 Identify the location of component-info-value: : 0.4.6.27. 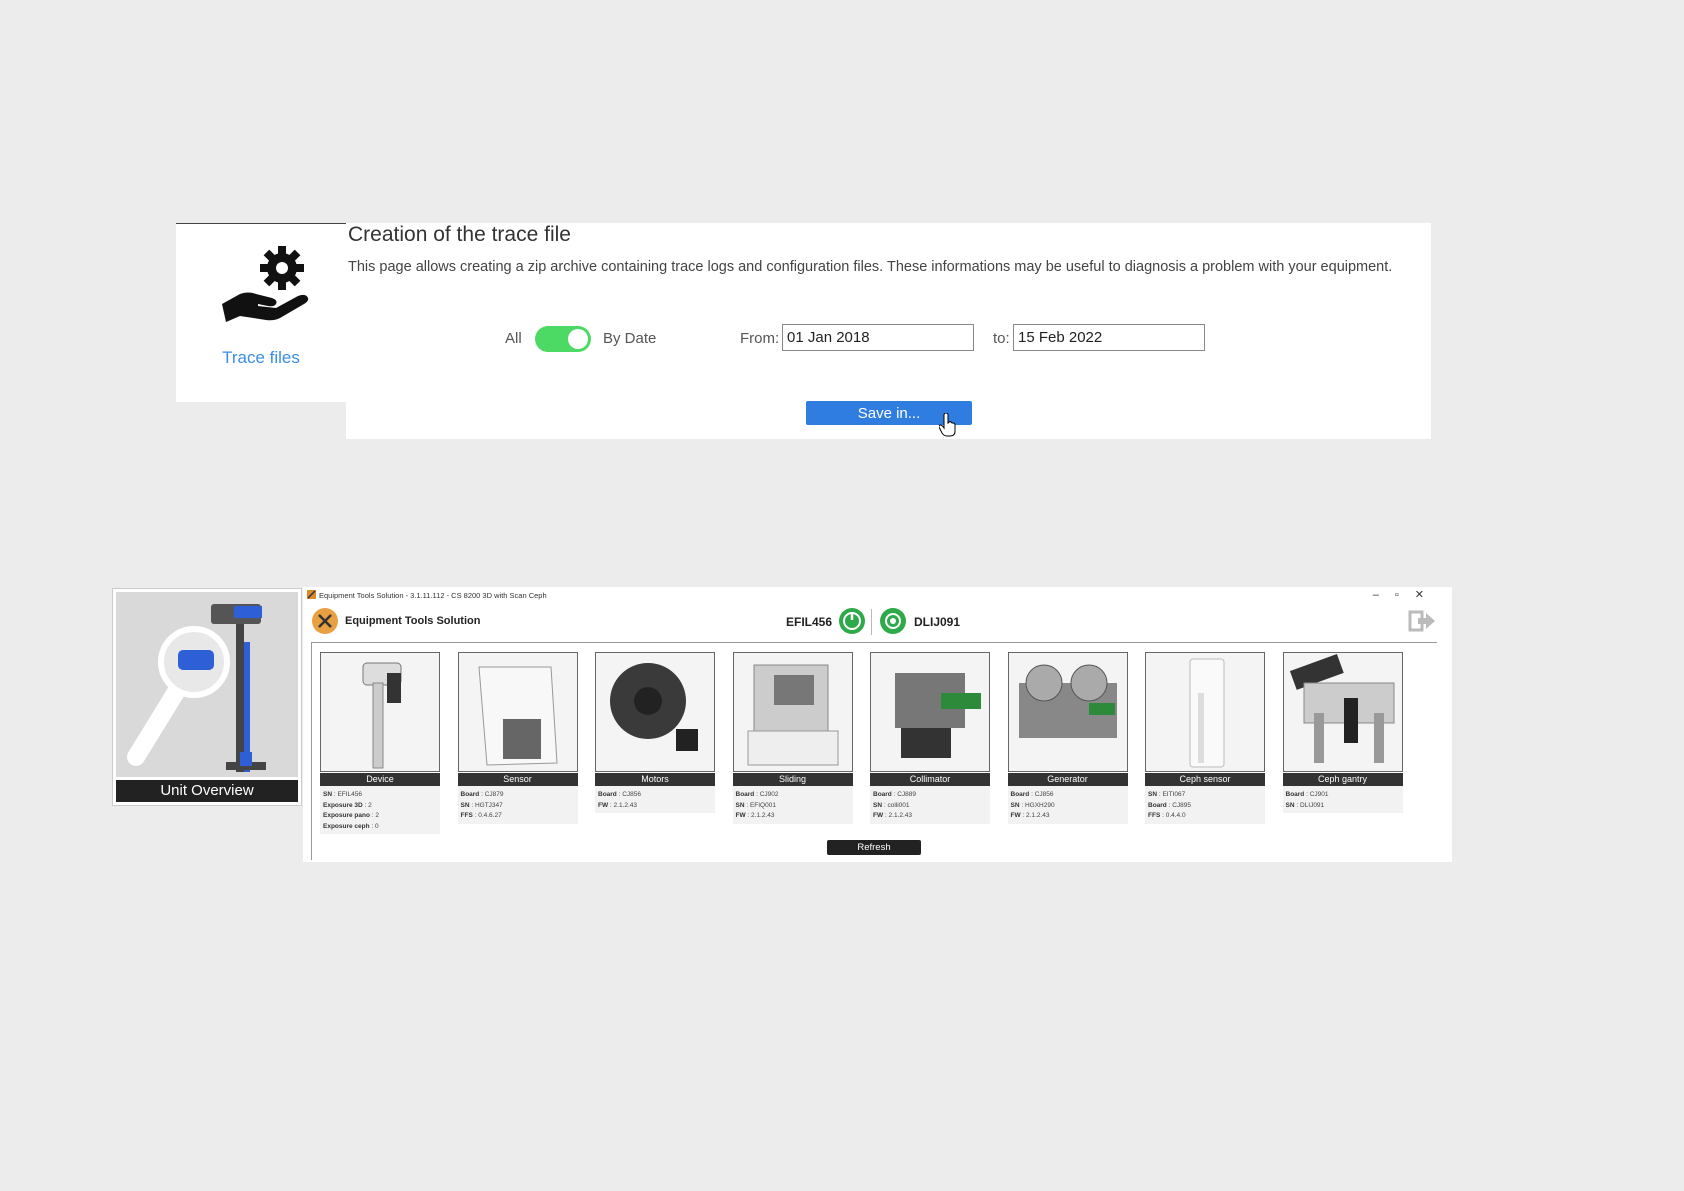
(487, 815).